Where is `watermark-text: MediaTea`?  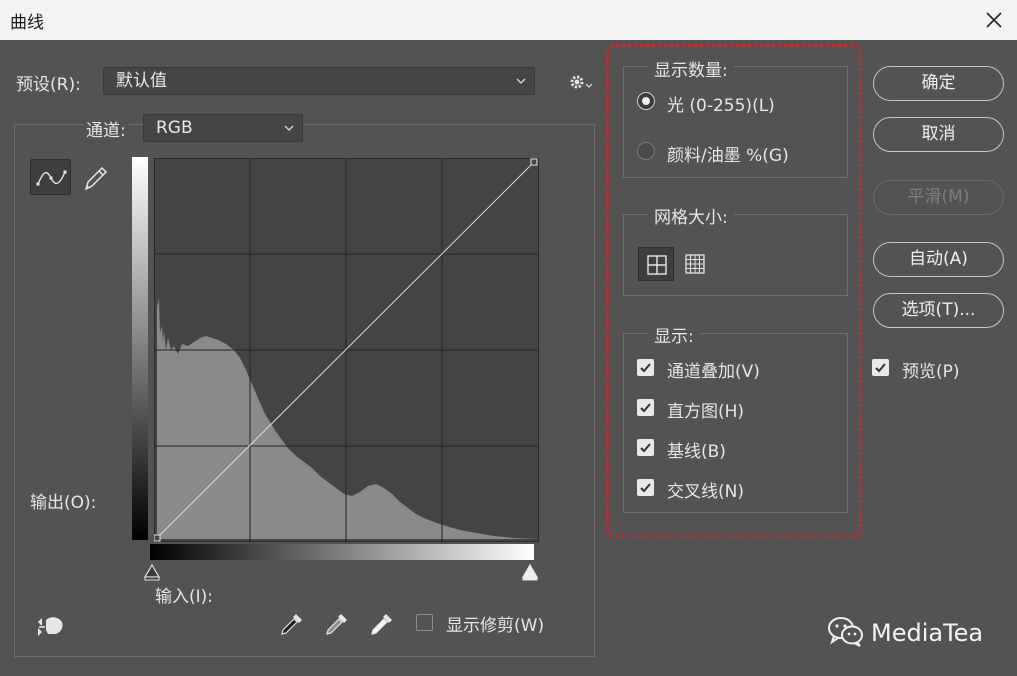 watermark-text: MediaTea is located at coordinates (927, 633).